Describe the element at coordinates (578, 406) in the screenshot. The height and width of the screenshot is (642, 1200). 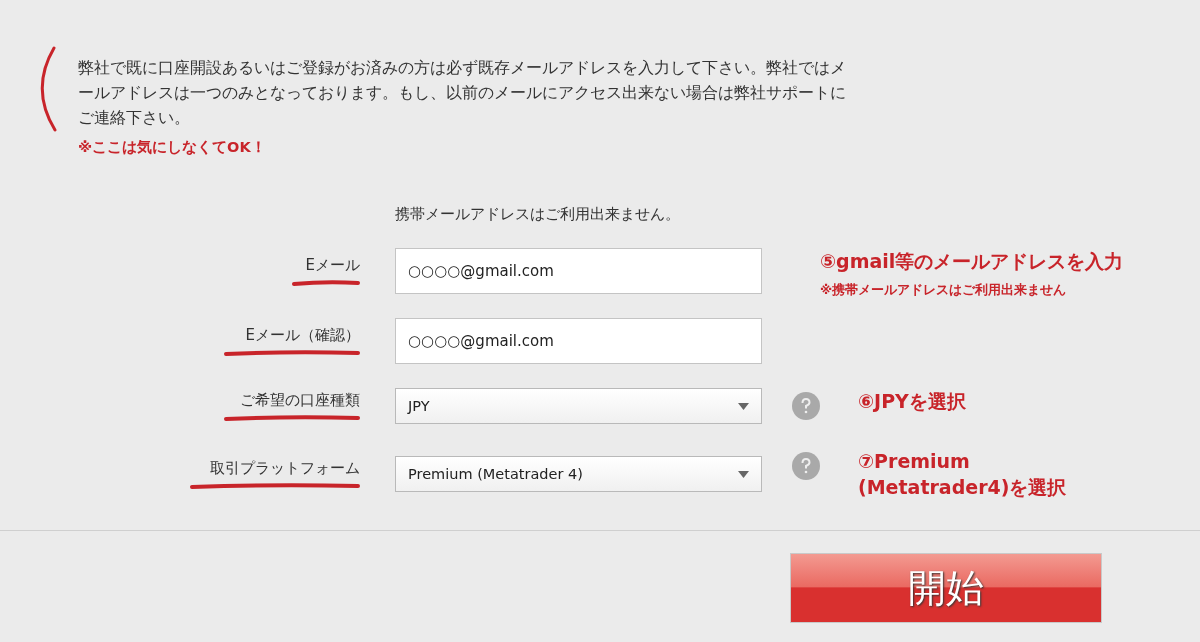
I see `dropdown: JPY` at that location.